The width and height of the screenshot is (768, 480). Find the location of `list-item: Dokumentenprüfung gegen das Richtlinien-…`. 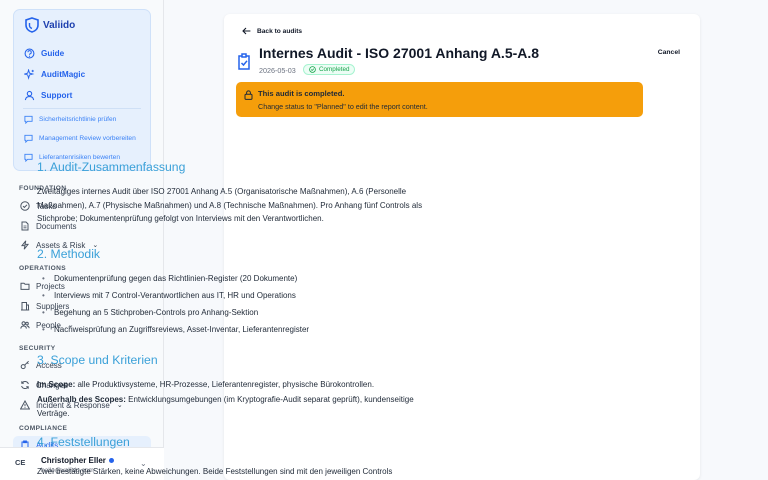

list-item: Dokumentenprüfung gegen das Richtlinien-… is located at coordinates (237, 278).